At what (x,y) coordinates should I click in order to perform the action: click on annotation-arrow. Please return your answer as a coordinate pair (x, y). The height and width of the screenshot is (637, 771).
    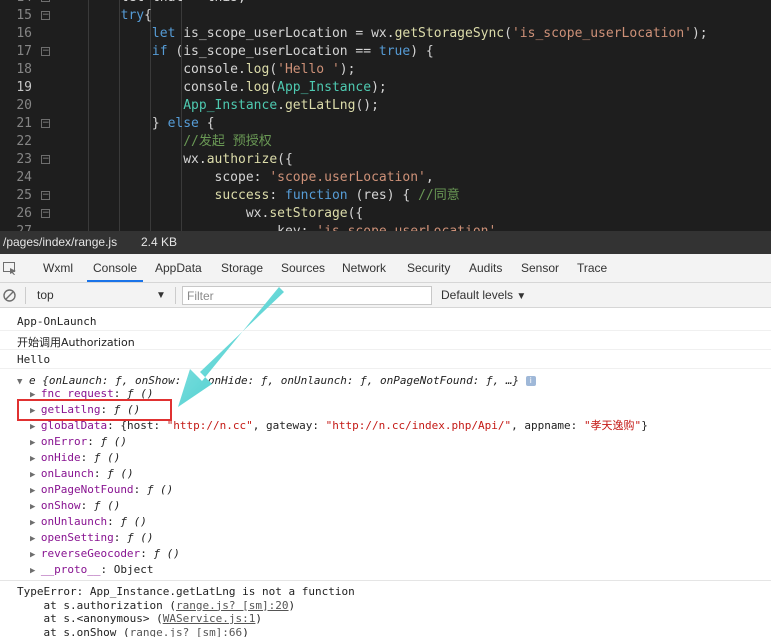
    Looking at the image, I should click on (231, 347).